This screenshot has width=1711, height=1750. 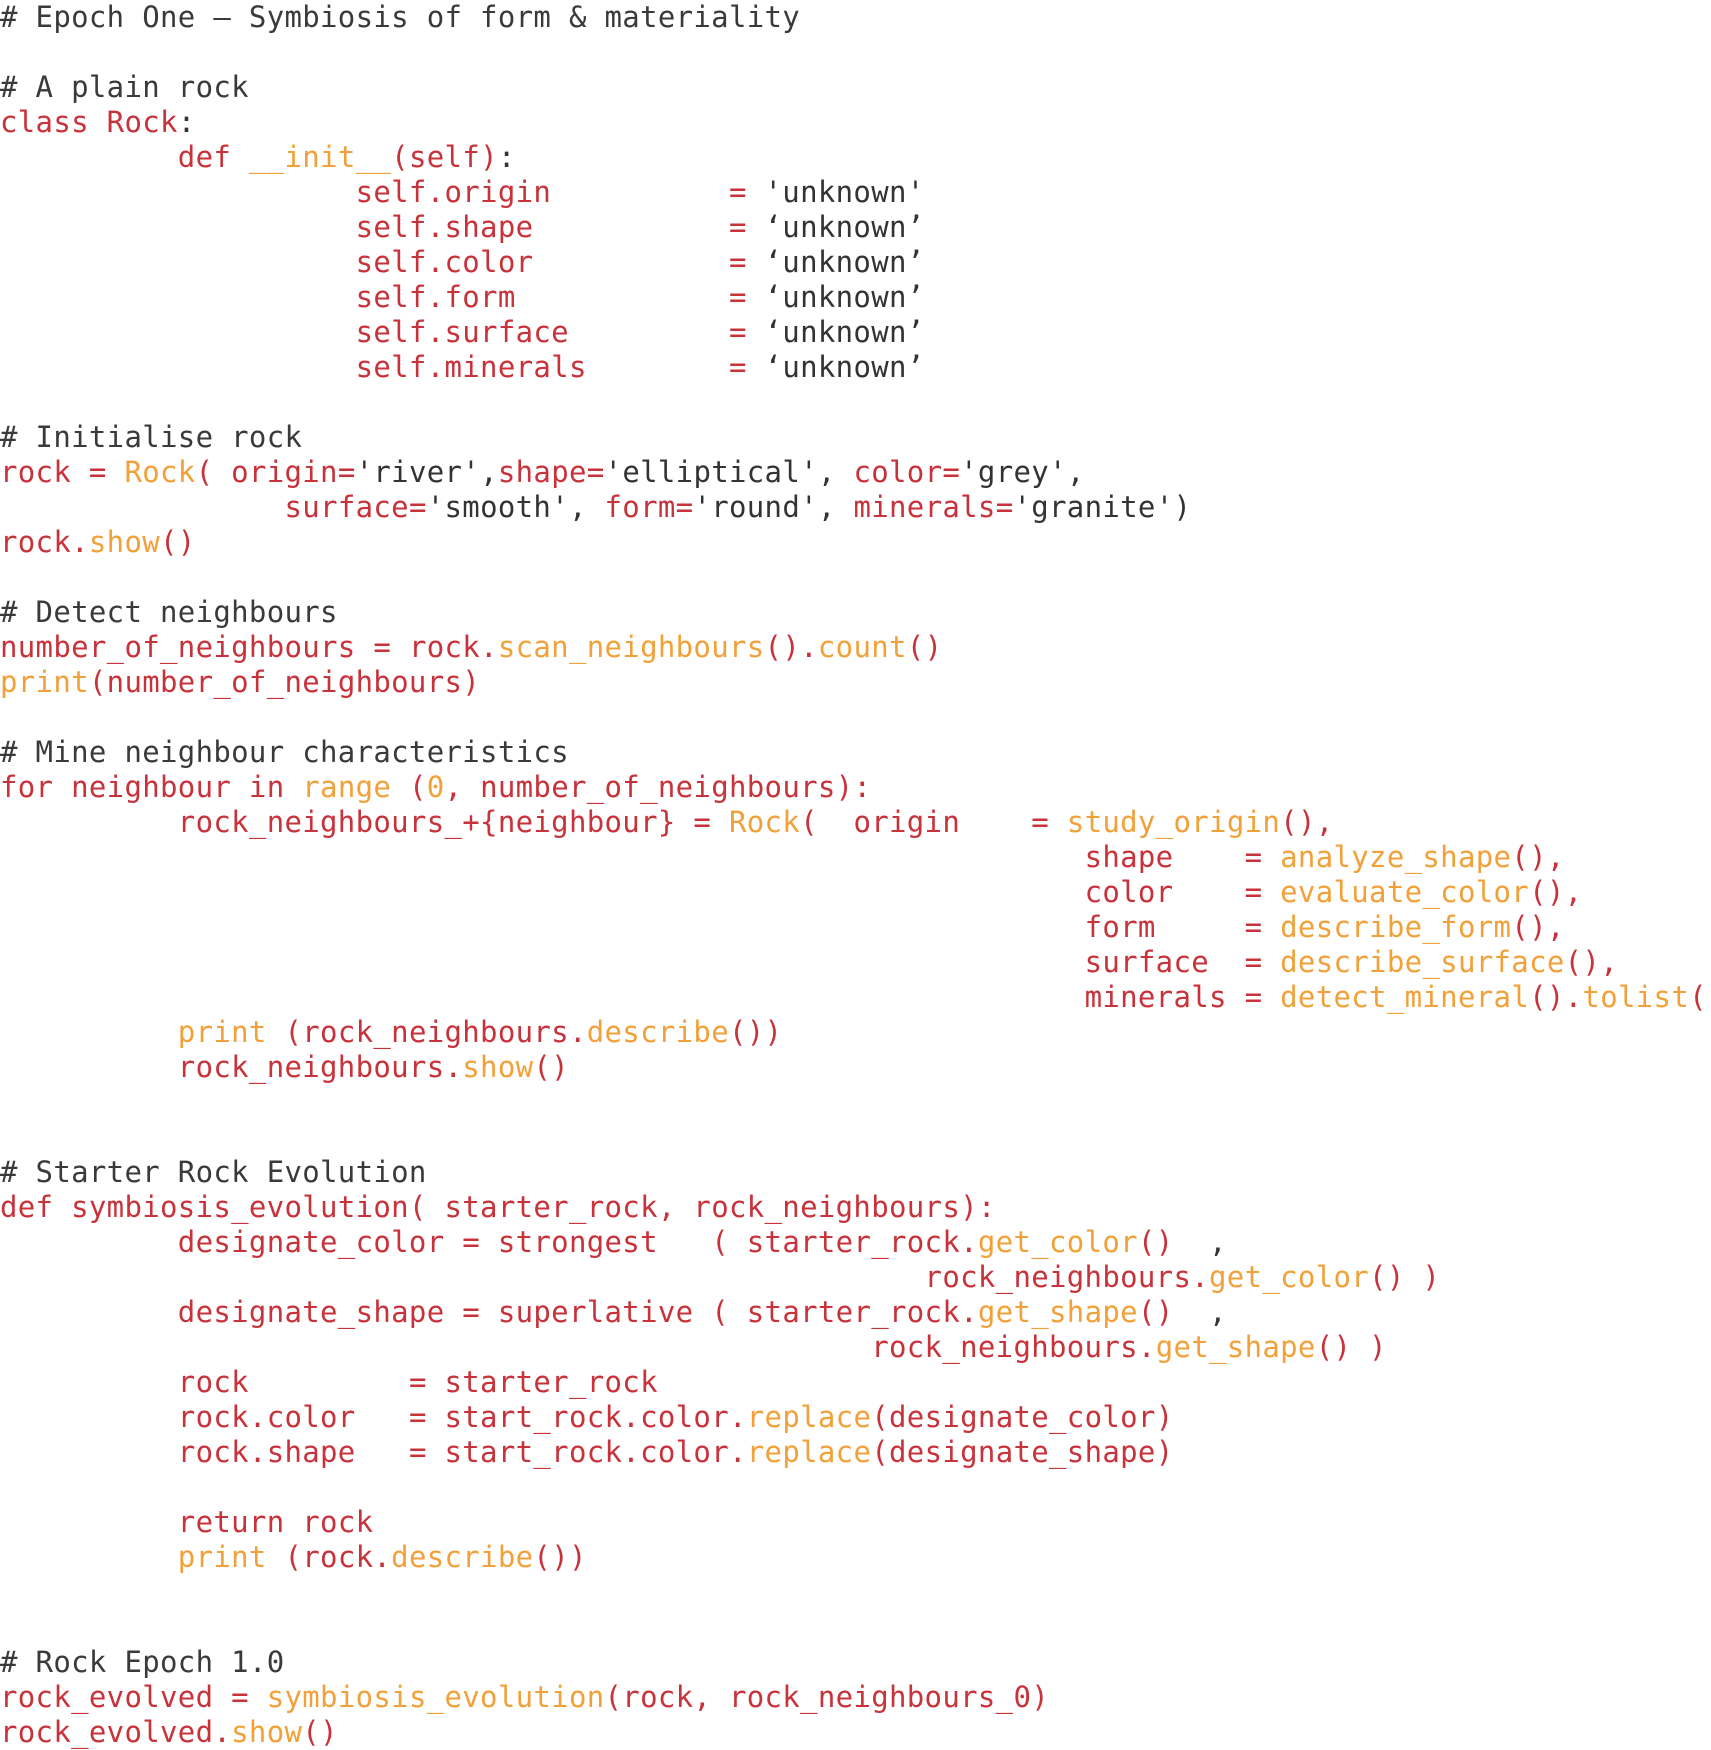 What do you see at coordinates (855, 857) in the screenshot?
I see `code-line: shape = analyze_shape(),` at bounding box center [855, 857].